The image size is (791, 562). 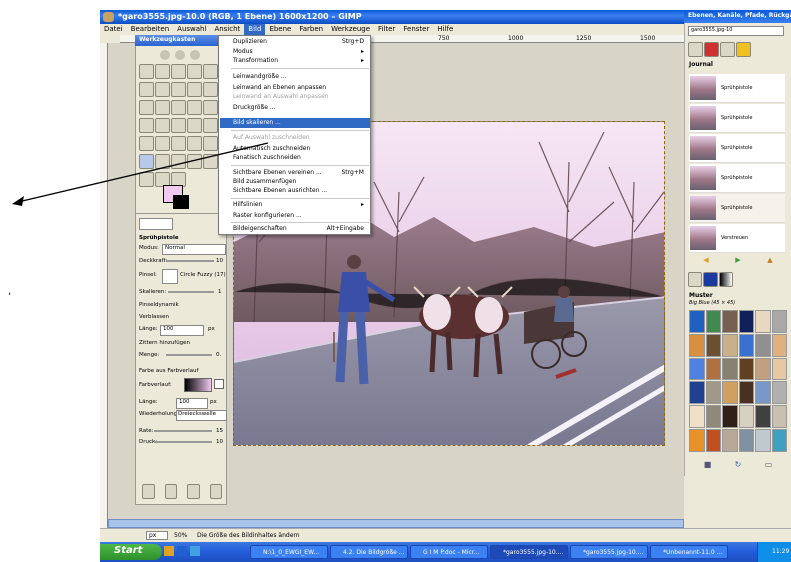 I want to click on gradients-tab-icon, so click(x=725, y=279).